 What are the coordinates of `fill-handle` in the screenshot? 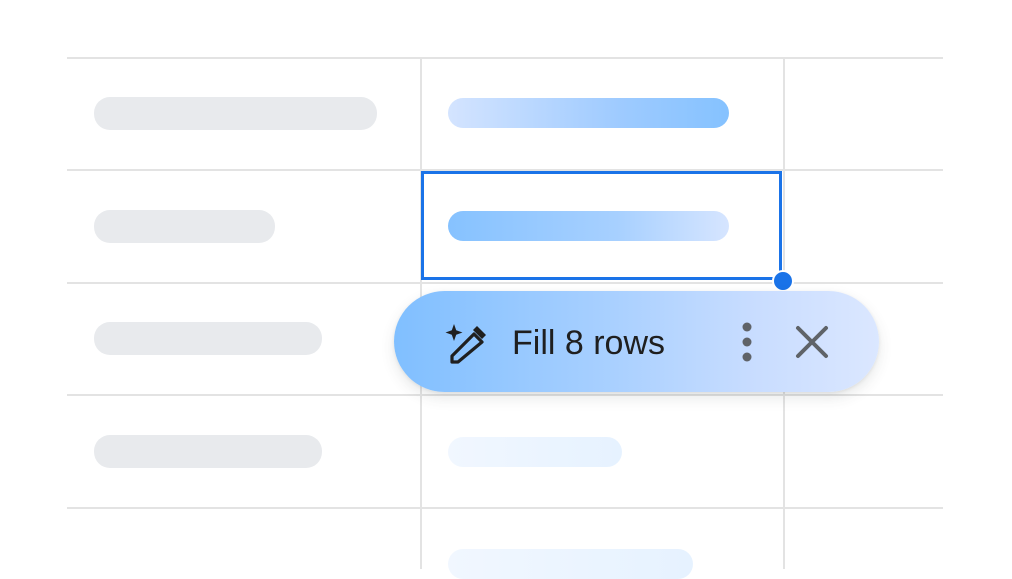 It's located at (783, 281).